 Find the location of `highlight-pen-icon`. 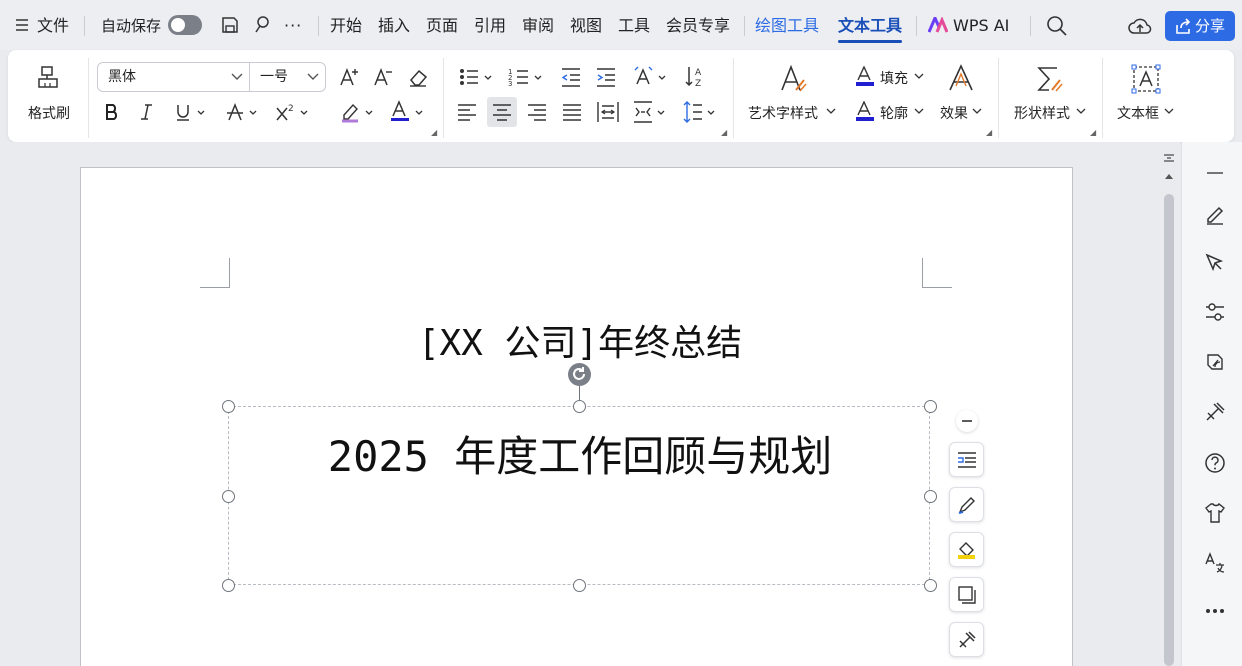

highlight-pen-icon is located at coordinates (358, 112).